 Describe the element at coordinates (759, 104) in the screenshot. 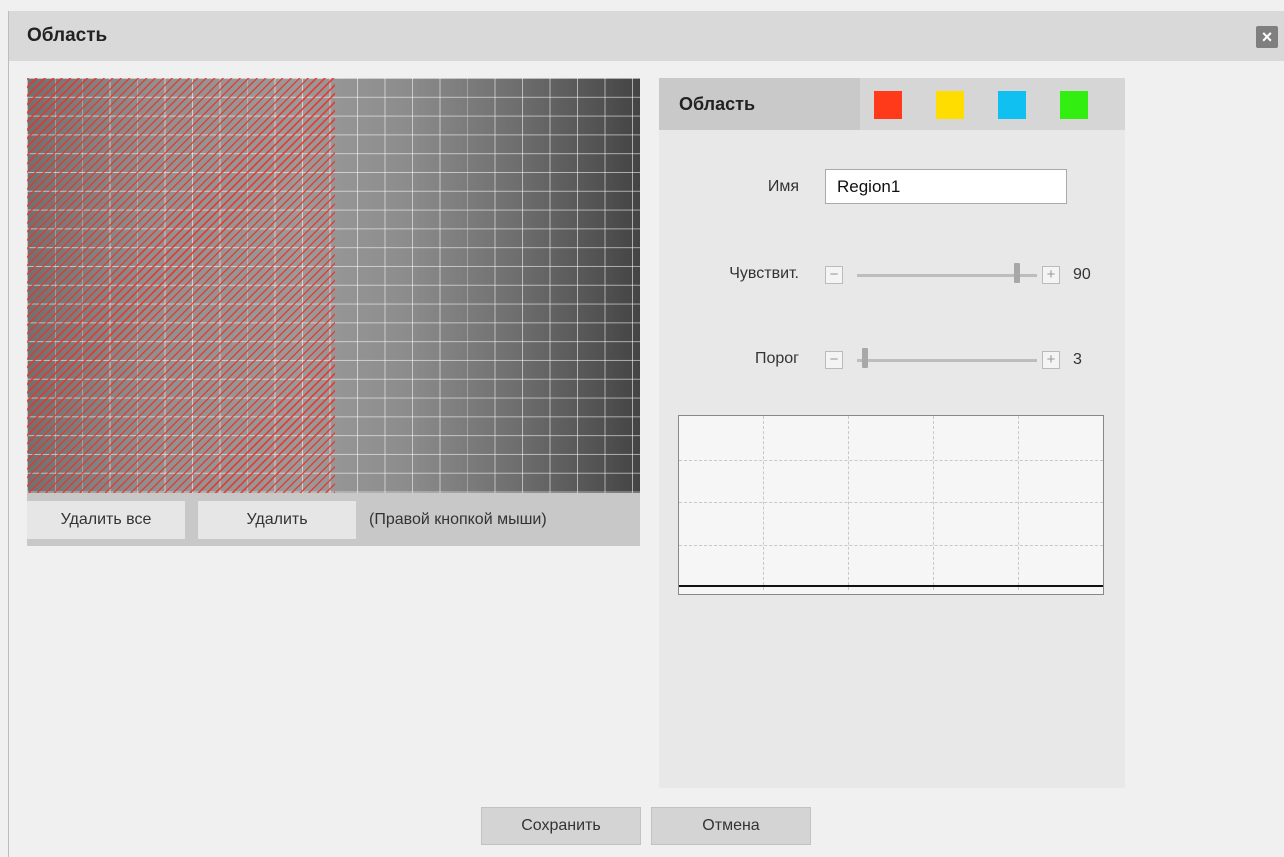

I see `tab-region: Область` at that location.